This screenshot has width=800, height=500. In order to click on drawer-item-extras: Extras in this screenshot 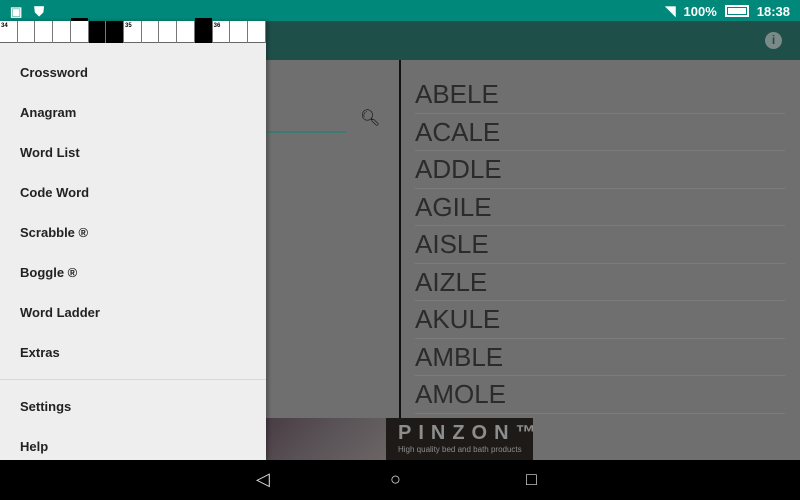, I will do `click(133, 353)`.